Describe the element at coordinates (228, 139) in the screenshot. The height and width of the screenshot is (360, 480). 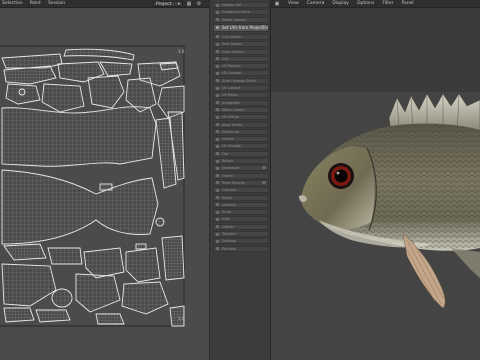
I see `tool-label: Unfold` at that location.